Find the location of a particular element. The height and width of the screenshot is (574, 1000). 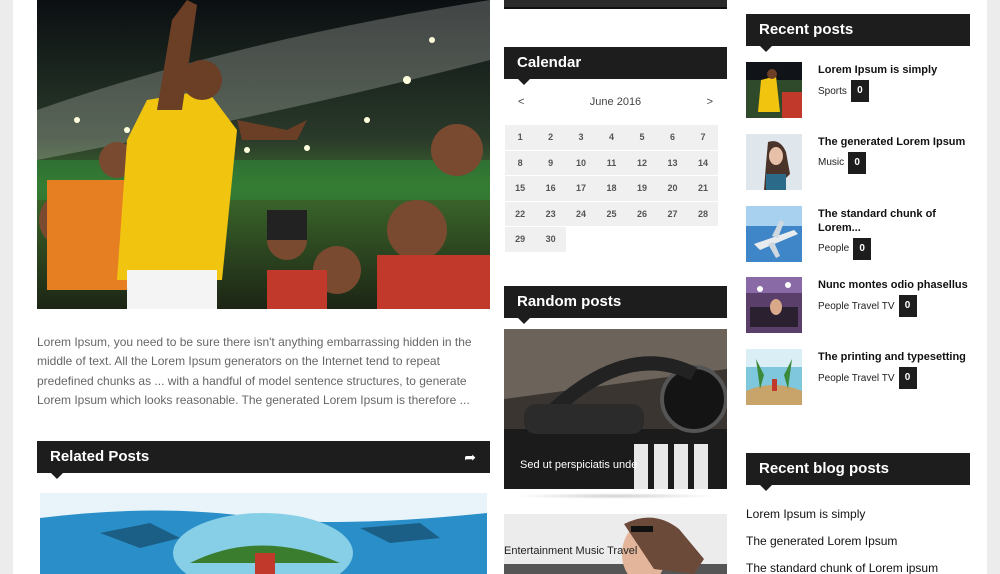

recent-post-title: The printing and typesetting is located at coordinates (896, 357).